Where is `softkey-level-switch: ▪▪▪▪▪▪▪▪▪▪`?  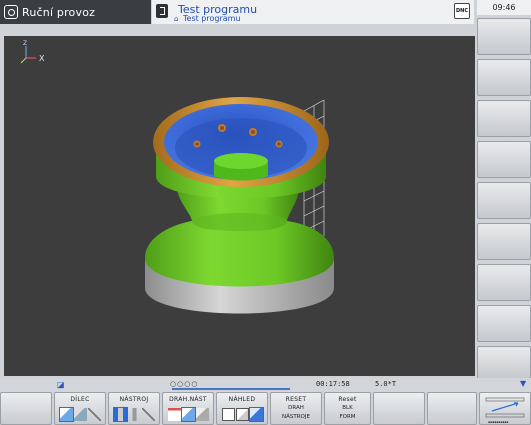
softkey-level-switch: ▪▪▪▪▪▪▪▪▪▪ is located at coordinates (505, 408).